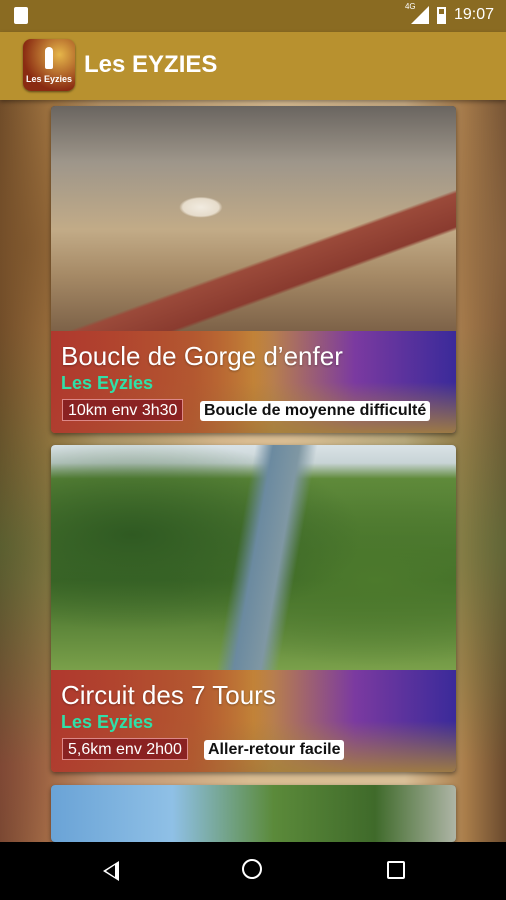  Describe the element at coordinates (49, 79) in the screenshot. I see `logo-text: Les Eyzies` at that location.